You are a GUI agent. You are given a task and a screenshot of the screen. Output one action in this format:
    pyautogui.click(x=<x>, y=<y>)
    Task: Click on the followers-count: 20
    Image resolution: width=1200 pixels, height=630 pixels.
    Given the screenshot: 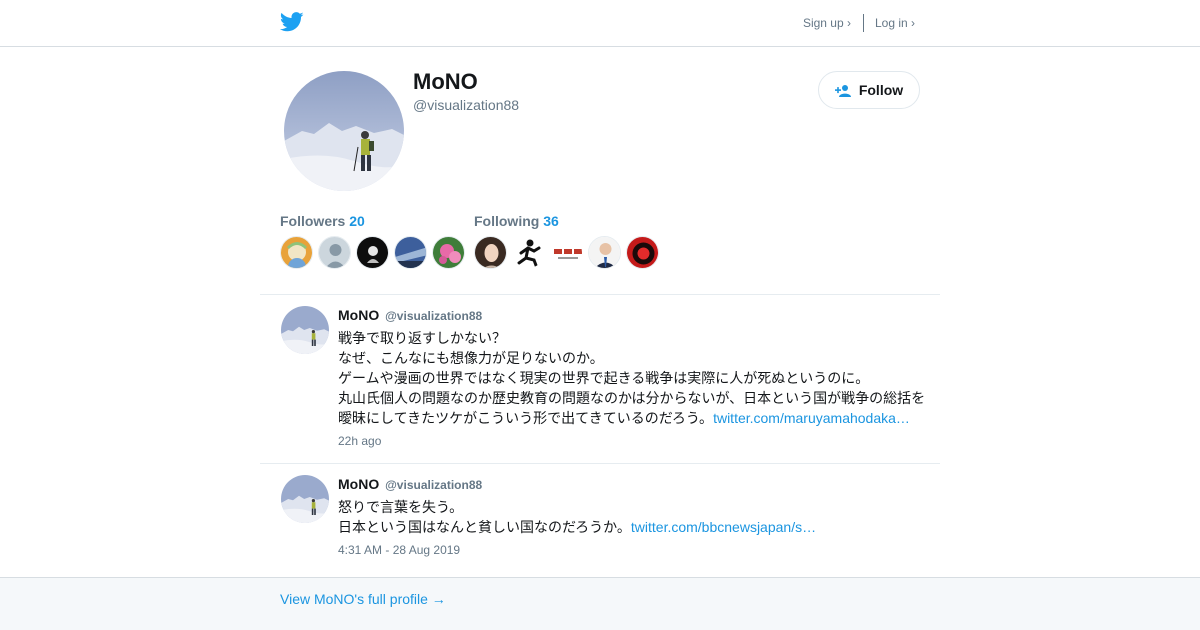 What is the action you would take?
    pyautogui.click(x=357, y=221)
    